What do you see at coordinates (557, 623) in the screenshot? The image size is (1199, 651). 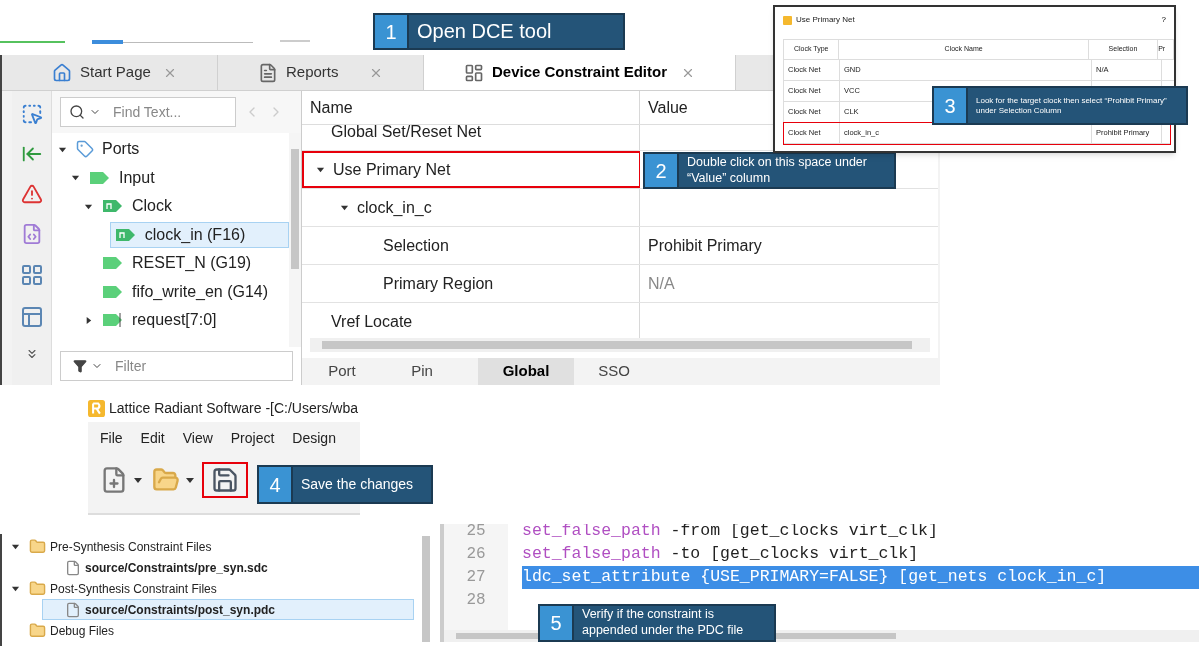 I see `step-number: 5` at bounding box center [557, 623].